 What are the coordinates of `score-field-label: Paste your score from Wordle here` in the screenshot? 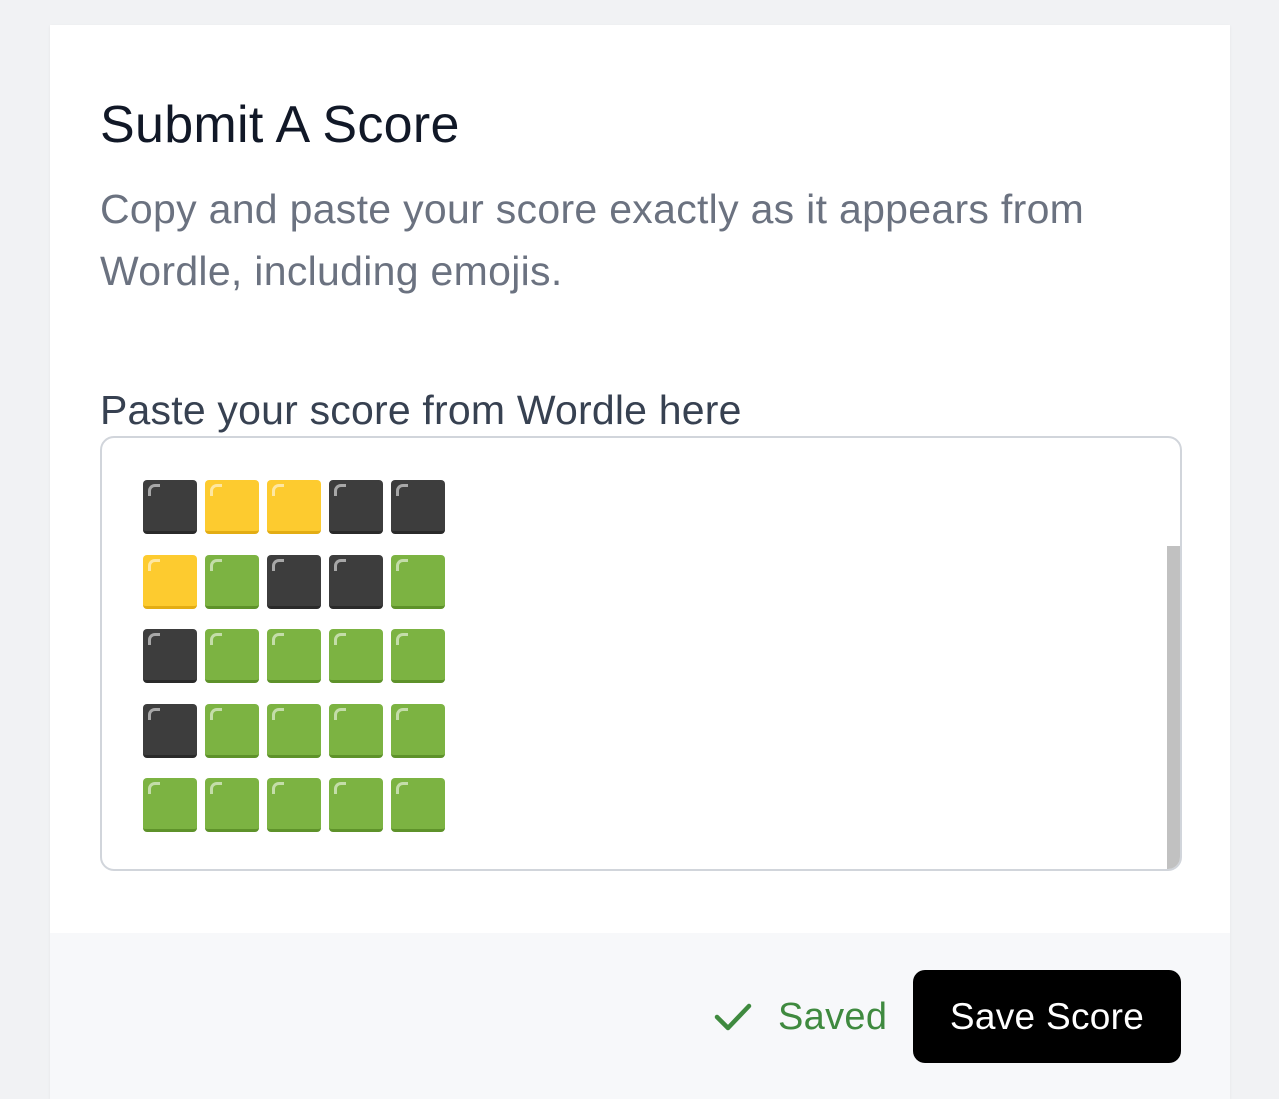 It's located at (421, 410).